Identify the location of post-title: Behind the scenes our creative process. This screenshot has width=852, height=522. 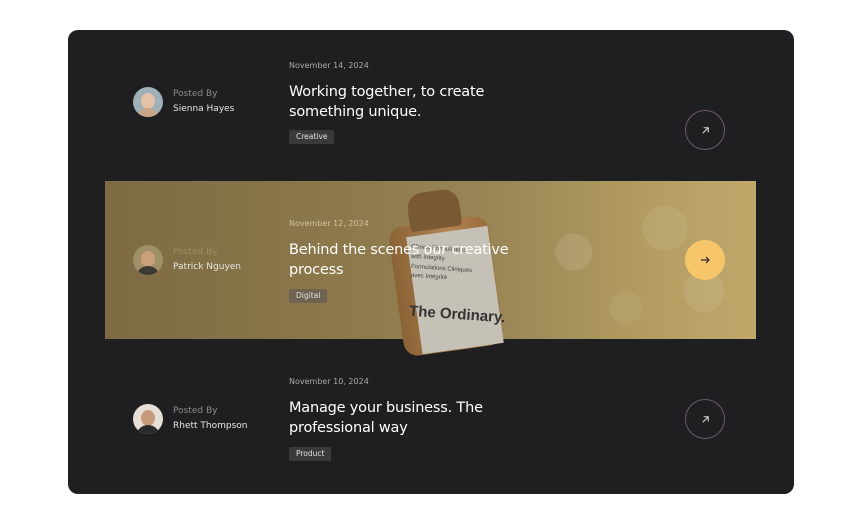
(409, 260).